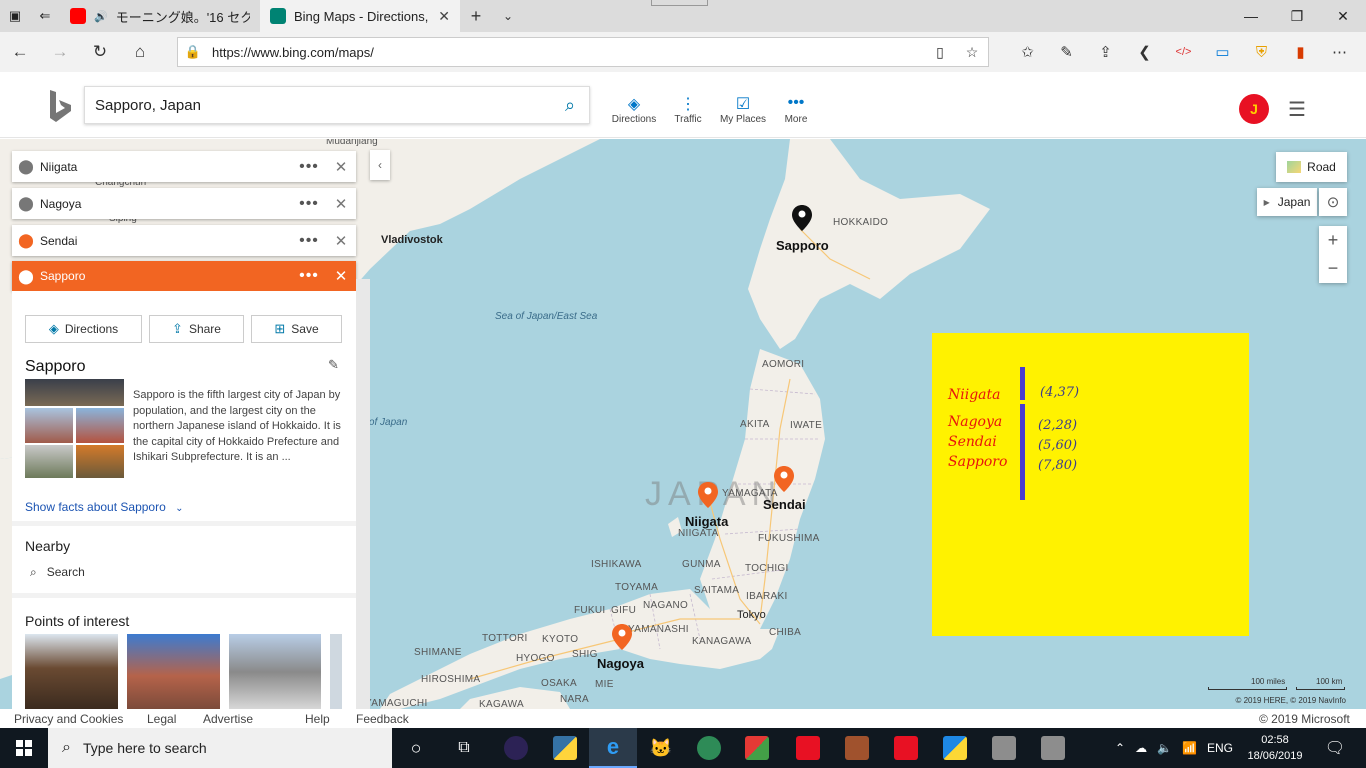 The image size is (1366, 768). I want to click on waypoint-name: Nagoya, so click(166, 204).